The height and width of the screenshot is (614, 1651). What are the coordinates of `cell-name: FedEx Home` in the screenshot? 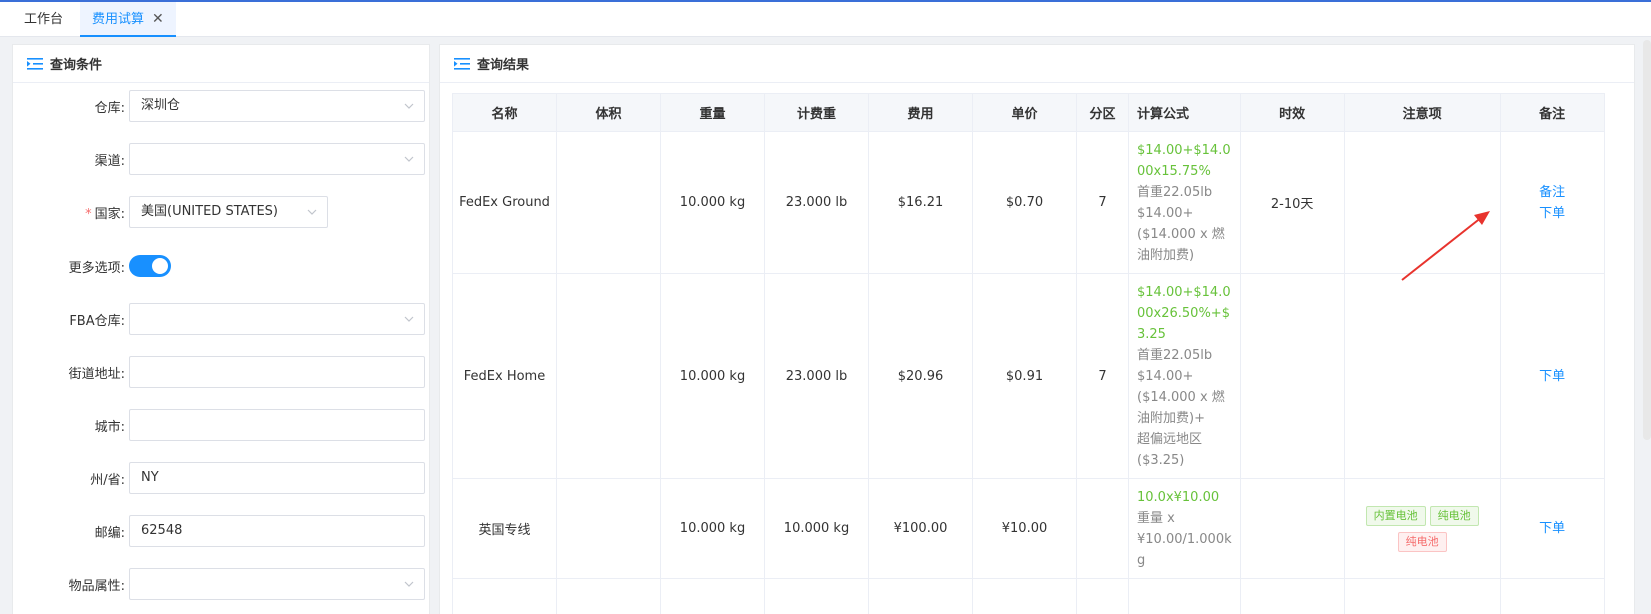 It's located at (504, 376).